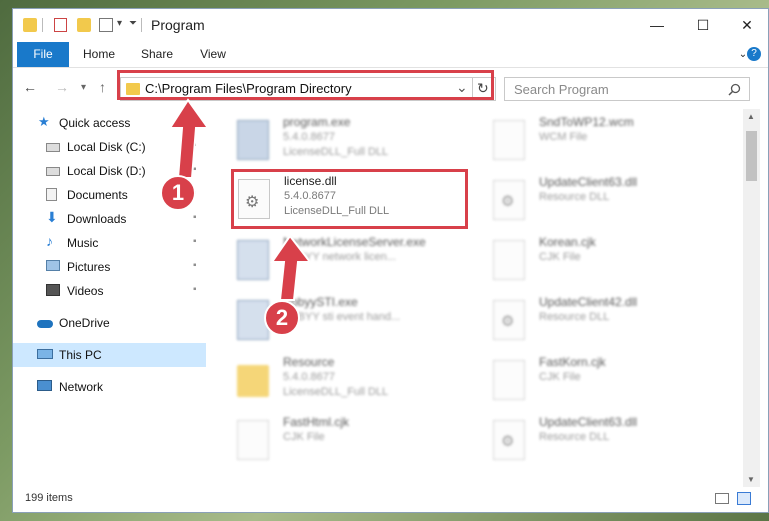 The height and width of the screenshot is (521, 769). Describe the element at coordinates (240, 199) in the screenshot. I see `annotation-arrows` at that location.